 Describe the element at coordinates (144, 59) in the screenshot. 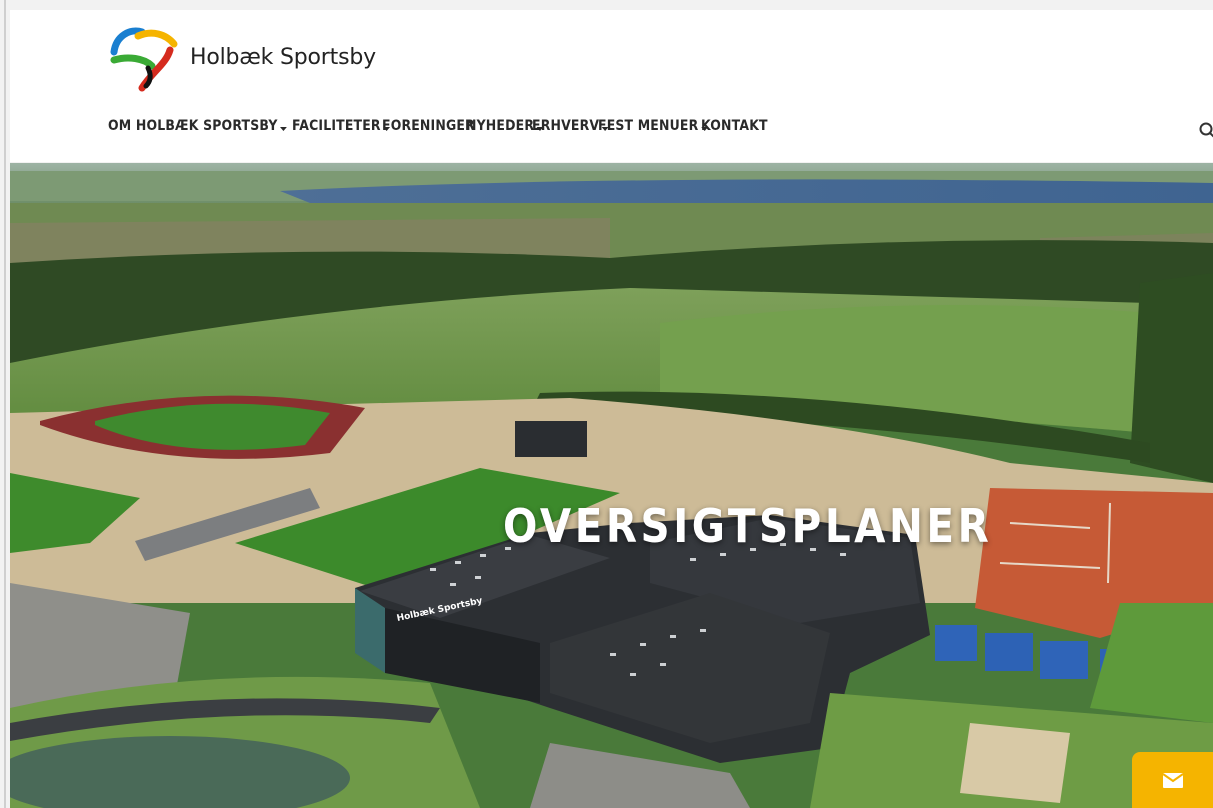

I see `holbaek-sportsby-logo-icon` at that location.